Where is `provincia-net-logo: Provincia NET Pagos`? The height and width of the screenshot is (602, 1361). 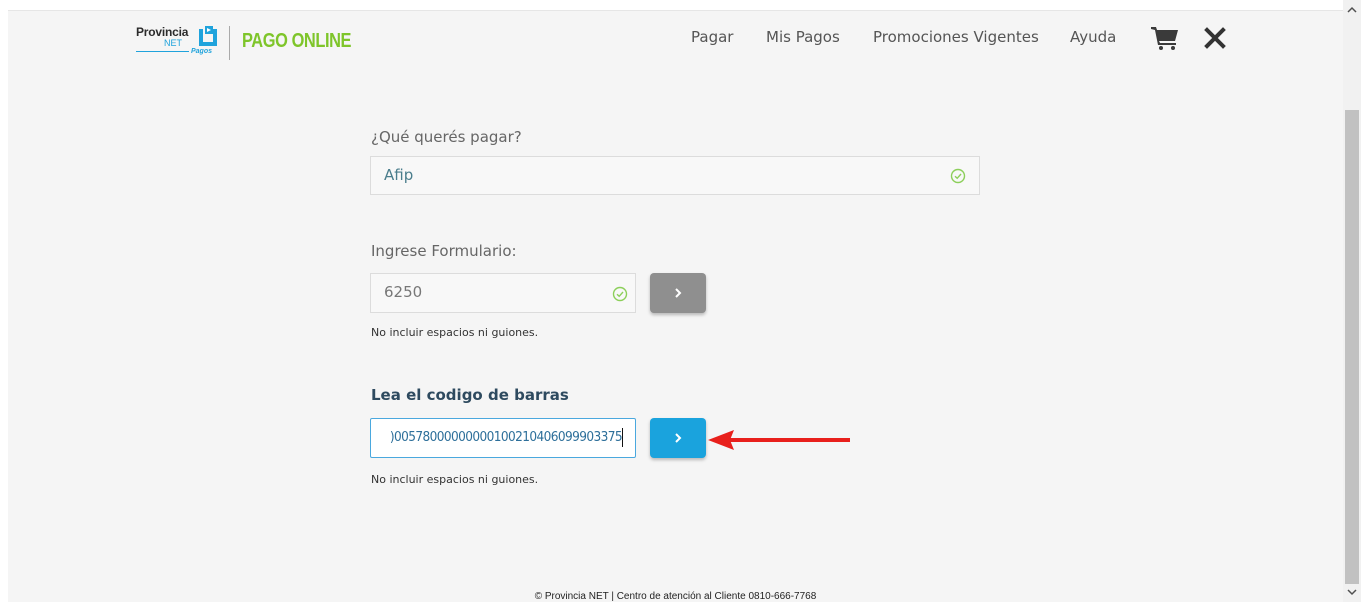
provincia-net-logo: Provincia NET Pagos is located at coordinates (183, 43).